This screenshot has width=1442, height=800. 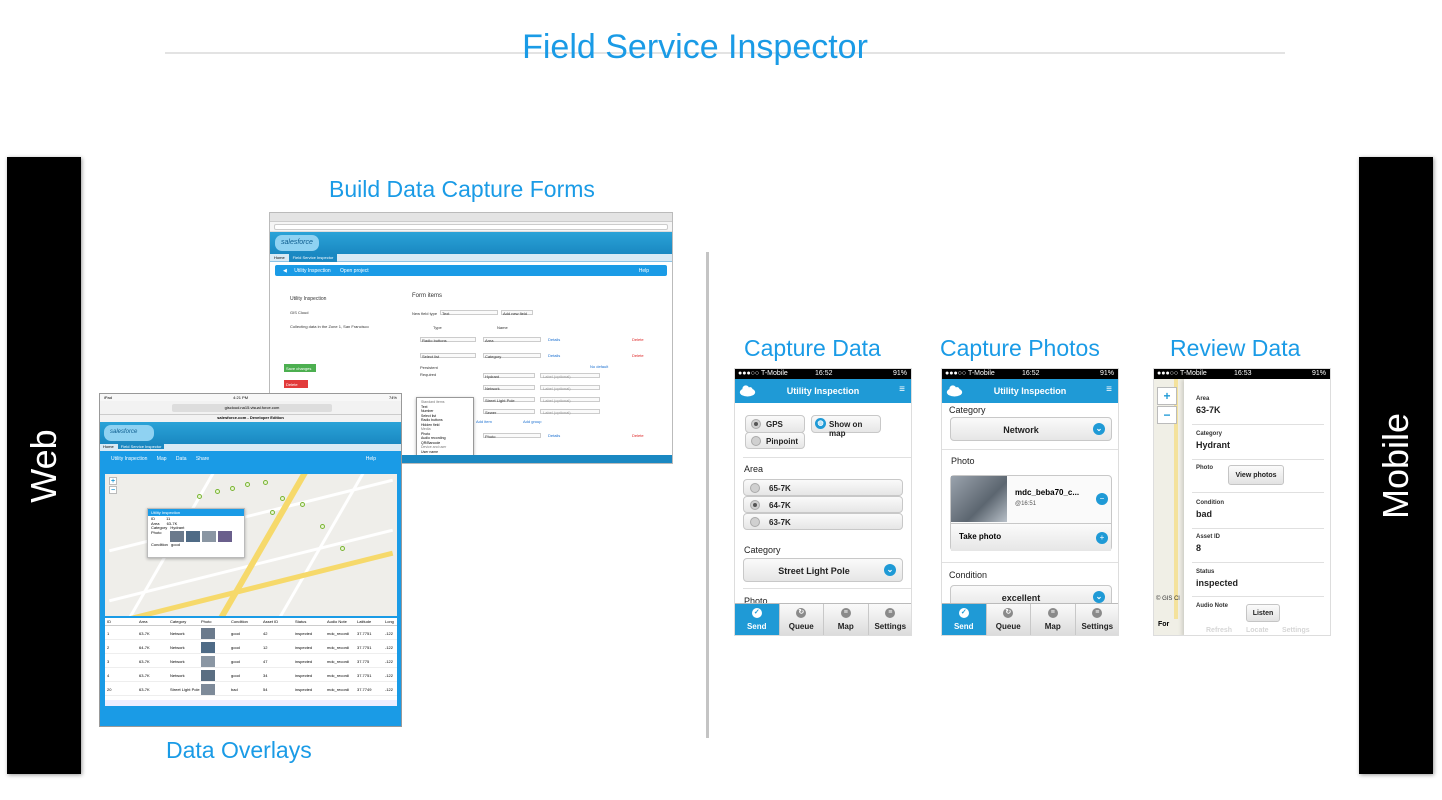 What do you see at coordinates (775, 424) in the screenshot?
I see `gps-radio: GPS` at bounding box center [775, 424].